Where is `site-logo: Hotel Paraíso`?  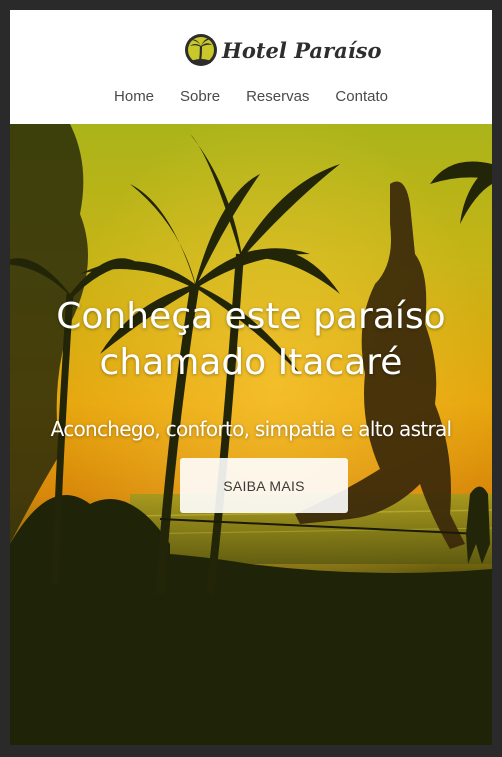 site-logo: Hotel Paraíso is located at coordinates (283, 50).